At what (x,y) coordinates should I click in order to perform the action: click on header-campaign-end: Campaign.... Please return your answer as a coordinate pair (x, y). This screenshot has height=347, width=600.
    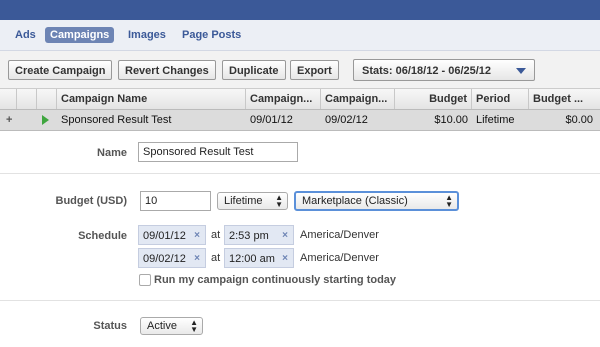
    Looking at the image, I should click on (358, 99).